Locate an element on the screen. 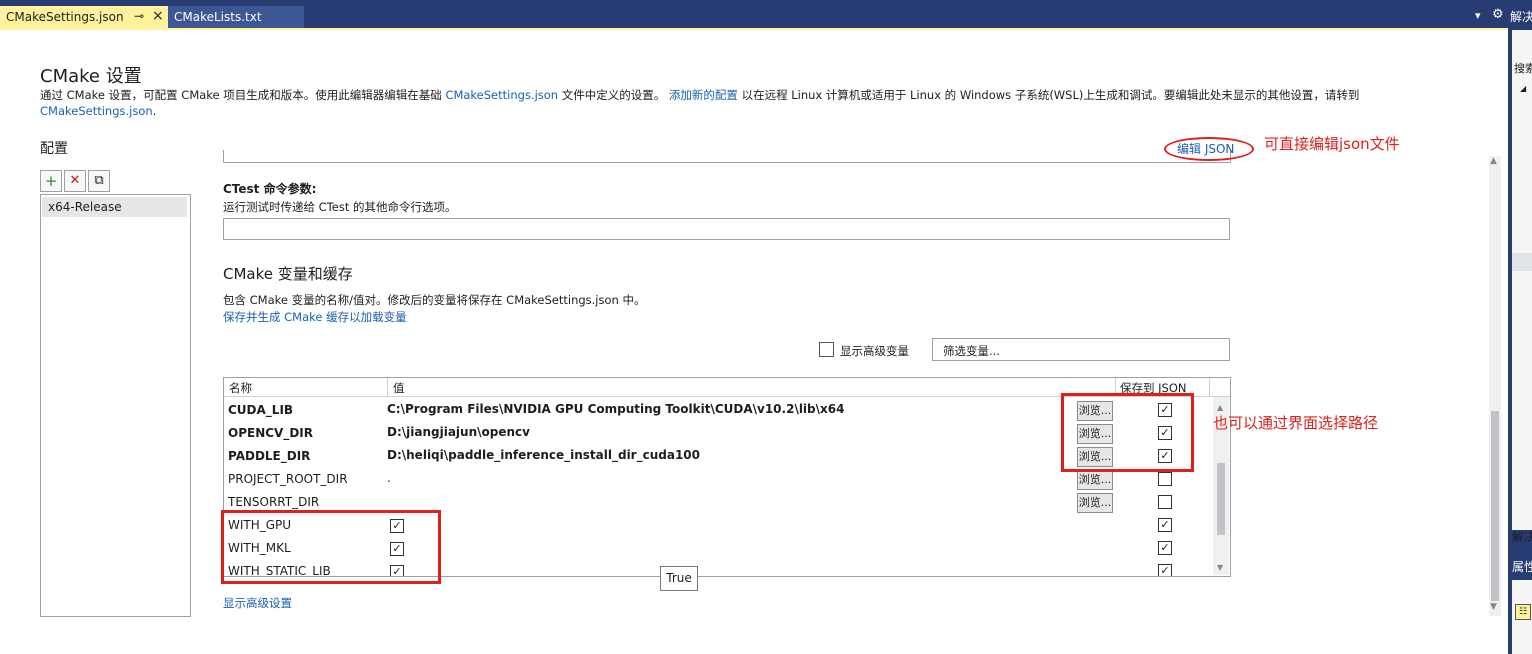  page-scrollbar: ▲ ▼ is located at coordinates (1495, 386).